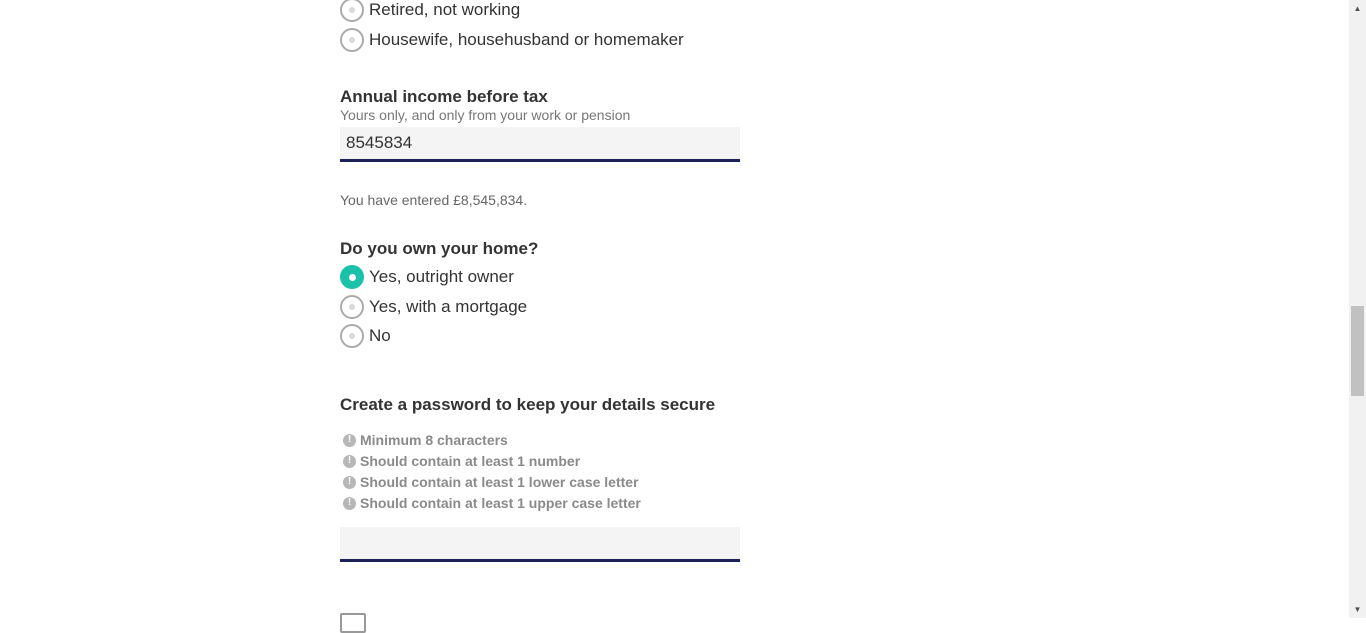  What do you see at coordinates (444, 96) in the screenshot?
I see `income-heading: Annual income before tax` at bounding box center [444, 96].